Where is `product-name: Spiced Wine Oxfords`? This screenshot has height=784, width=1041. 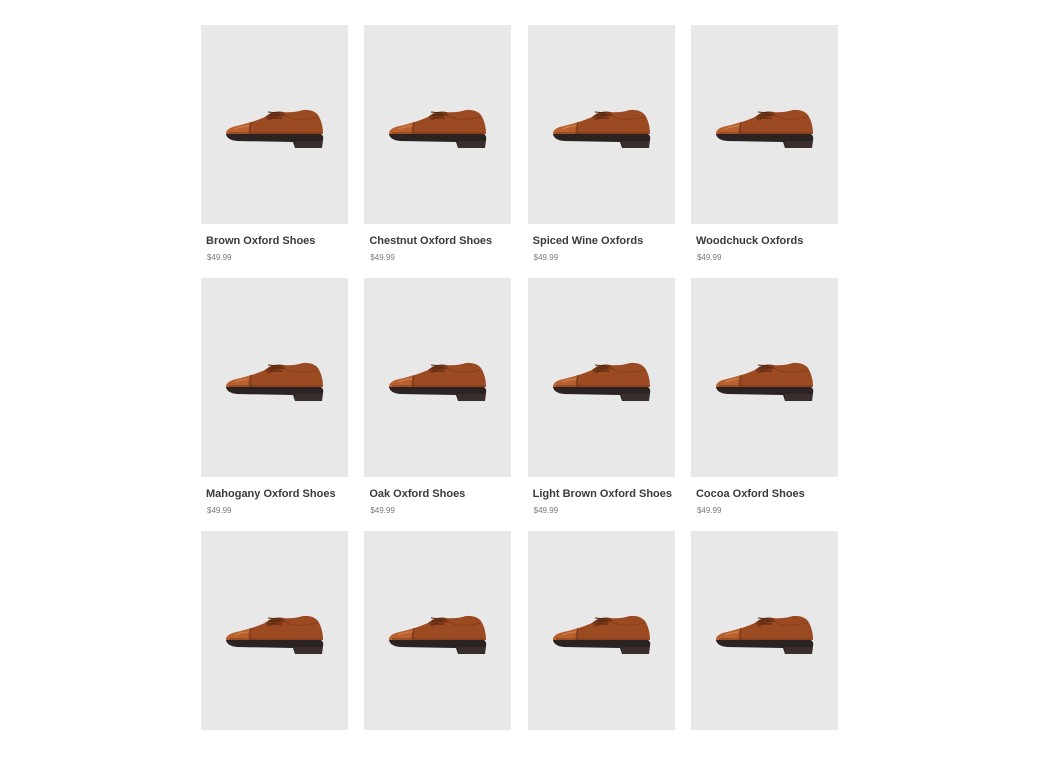
product-name: Spiced Wine Oxfords is located at coordinates (604, 241).